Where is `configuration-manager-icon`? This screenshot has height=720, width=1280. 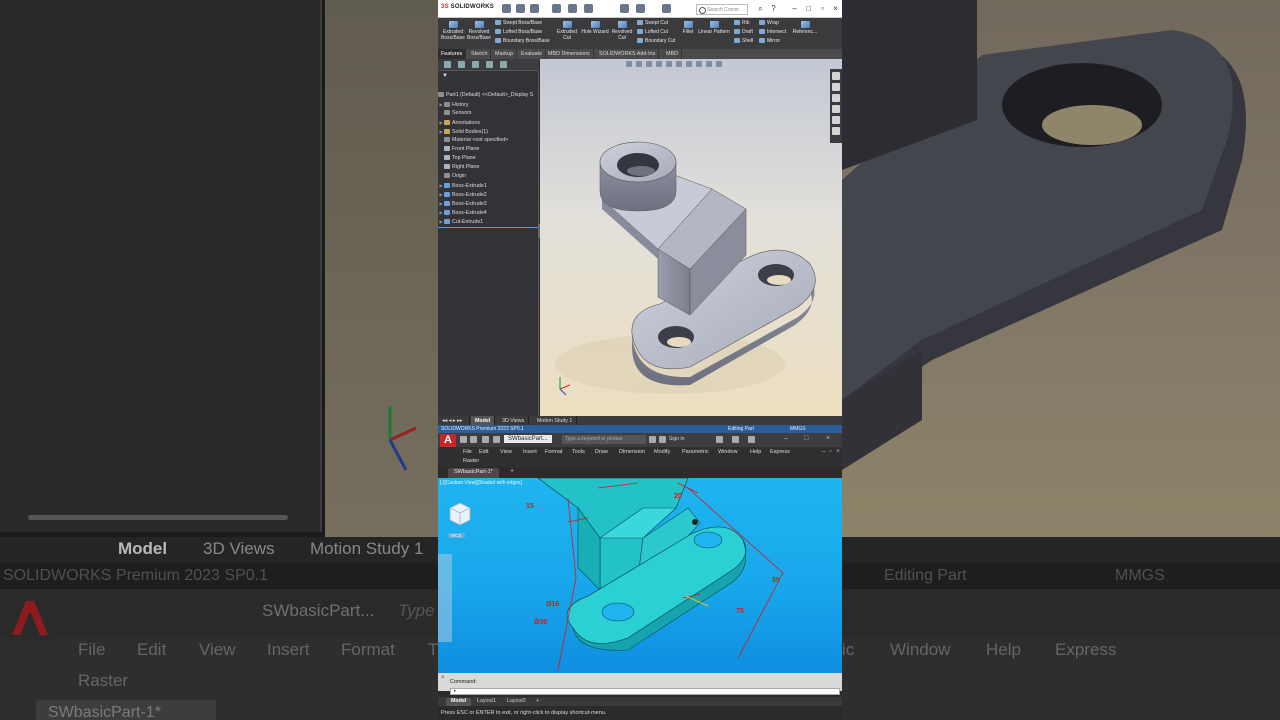 configuration-manager-icon is located at coordinates (475, 64).